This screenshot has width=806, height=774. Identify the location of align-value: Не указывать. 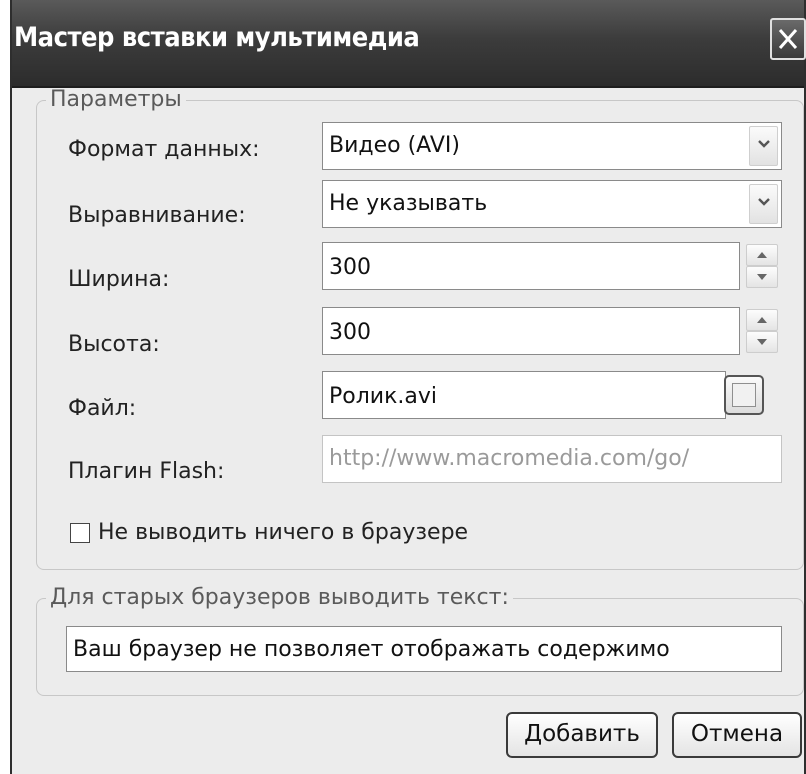
(408, 203).